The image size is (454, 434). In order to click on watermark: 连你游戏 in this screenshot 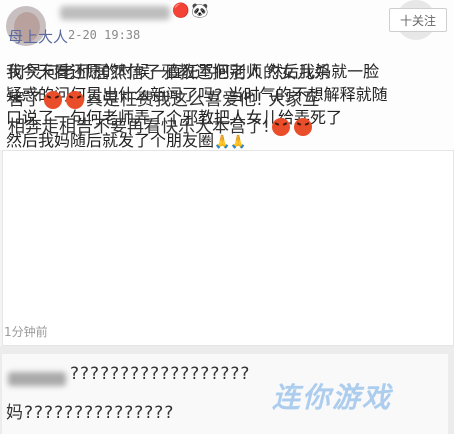, I will do `click(332, 397)`.